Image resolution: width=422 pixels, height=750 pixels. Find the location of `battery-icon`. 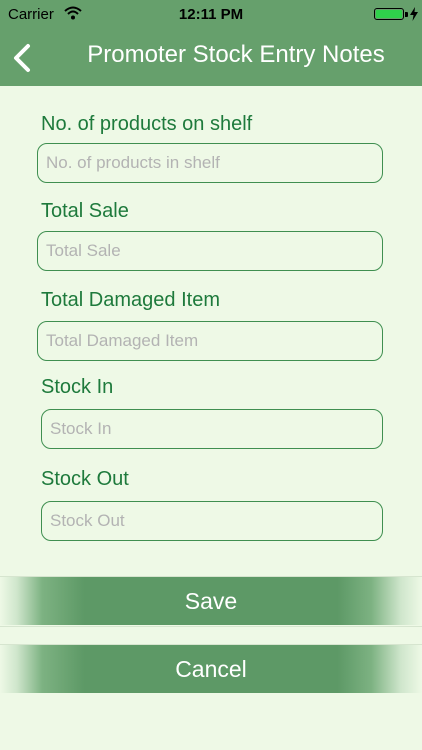

battery-icon is located at coordinates (389, 14).